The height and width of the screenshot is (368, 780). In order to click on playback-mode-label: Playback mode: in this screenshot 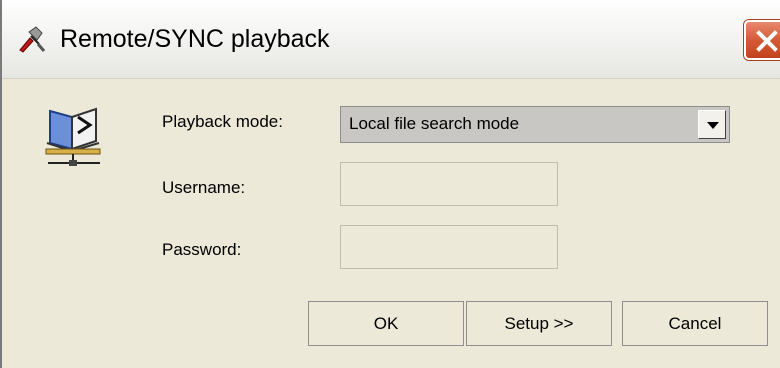, I will do `click(222, 121)`.